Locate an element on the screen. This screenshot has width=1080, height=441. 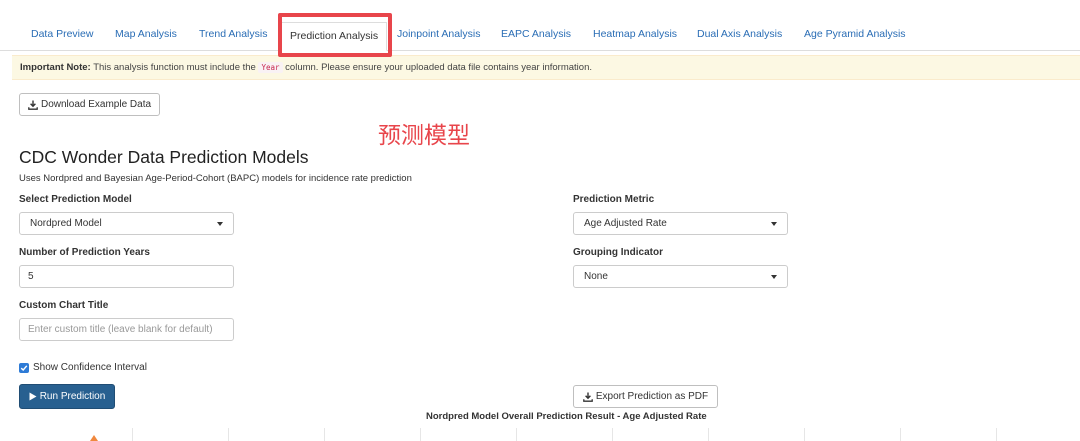
run-prediction-label: Run Prediction is located at coordinates (72, 396).